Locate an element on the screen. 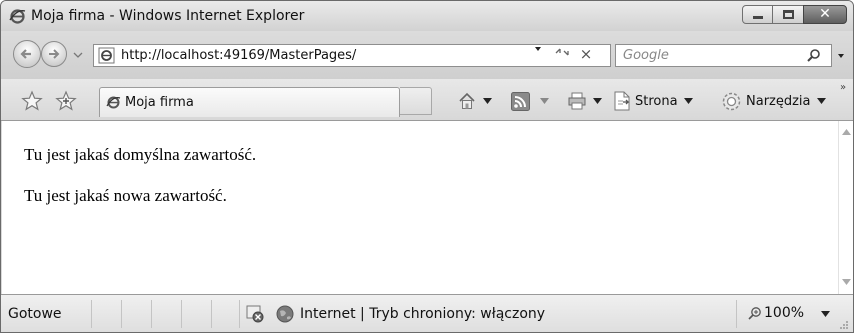  window-controls: ✕ is located at coordinates (794, 14).